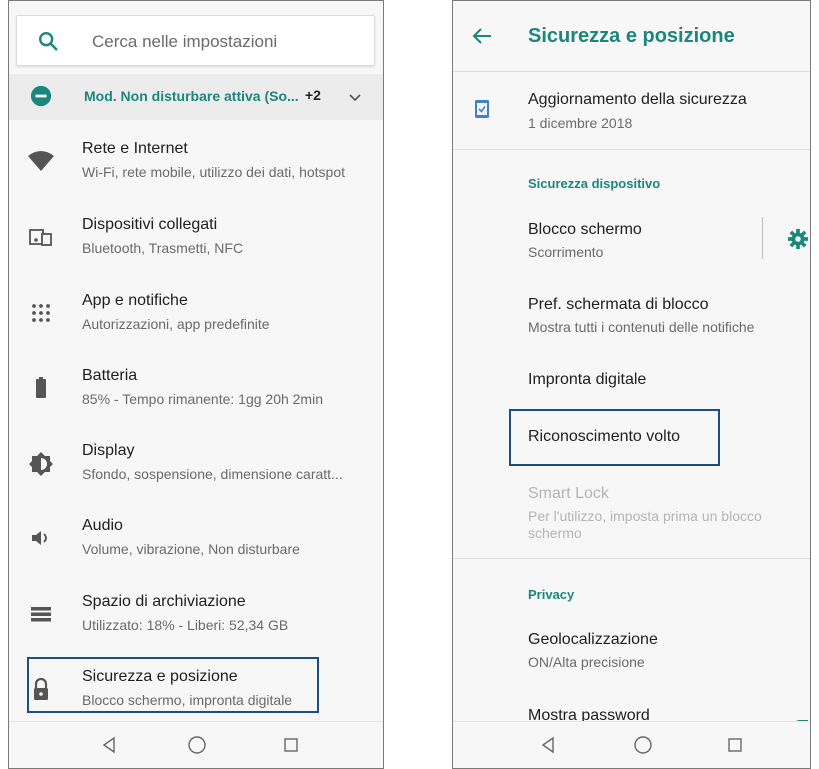 The image size is (819, 769). Describe the element at coordinates (164, 601) in the screenshot. I see `item-title: Spazio di archiviazione` at that location.